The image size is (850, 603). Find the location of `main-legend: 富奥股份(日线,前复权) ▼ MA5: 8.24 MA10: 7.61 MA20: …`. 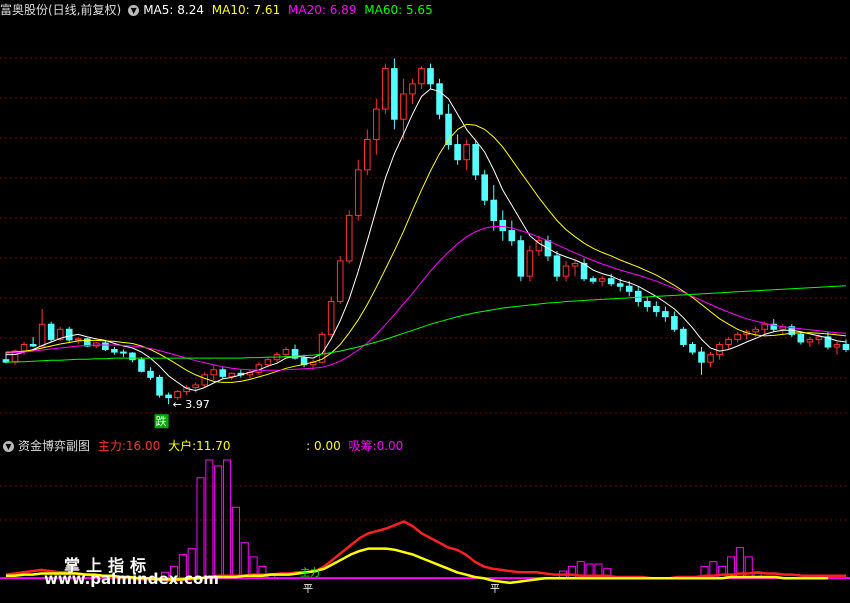

main-legend: 富奥股份(日线,前复权) ▼ MA5: 8.24 MA10: 7.61 MA20: … is located at coordinates (218, 10).